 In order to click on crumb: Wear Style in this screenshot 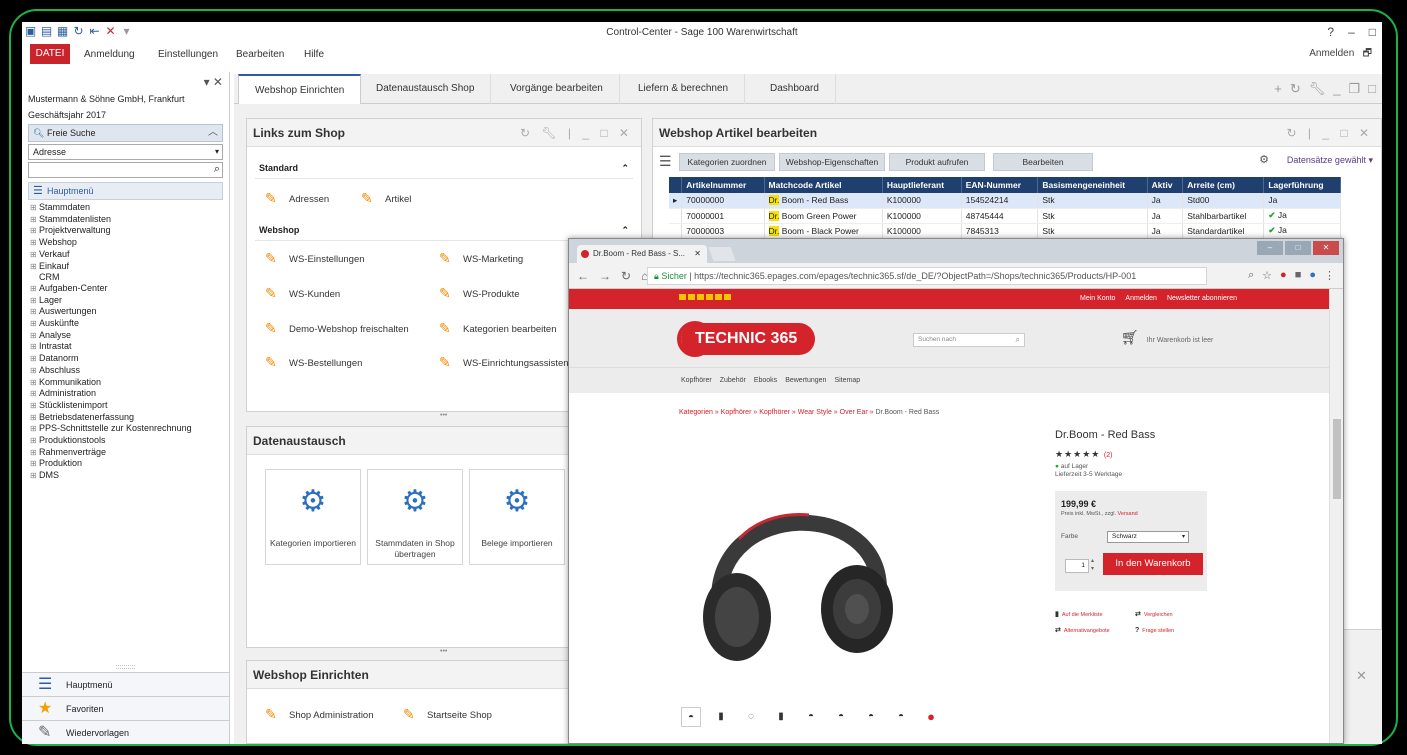, I will do `click(815, 412)`.